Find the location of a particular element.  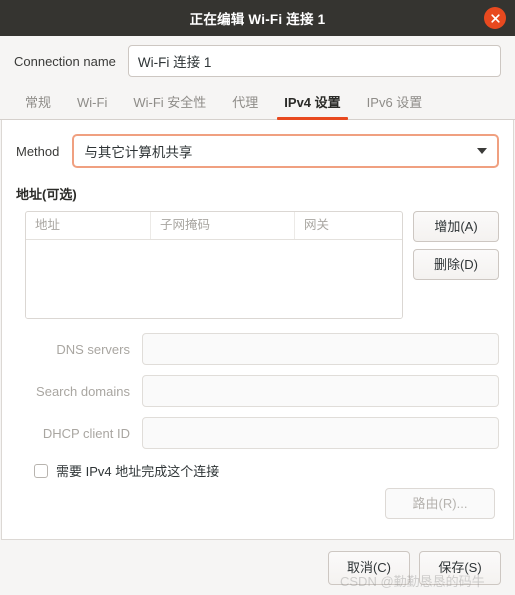

addresses-table-body is located at coordinates (214, 279).